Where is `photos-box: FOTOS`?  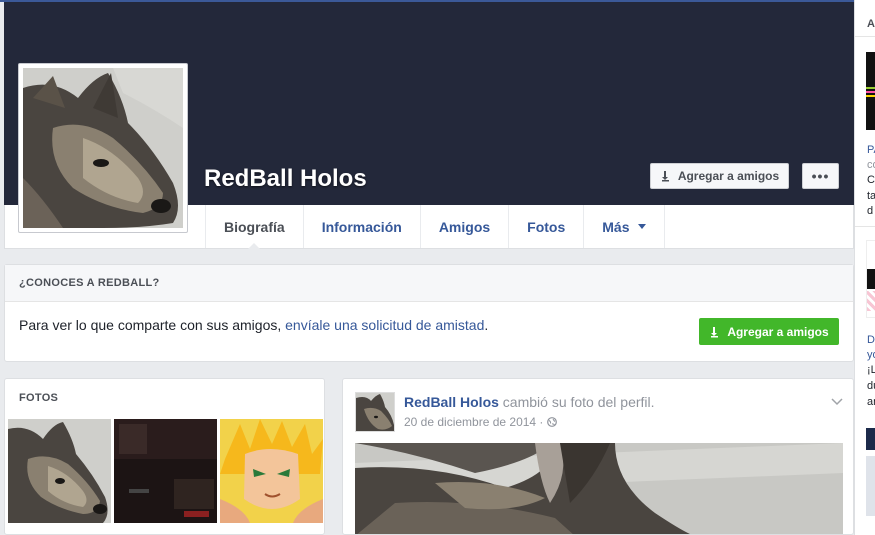
photos-box: FOTOS is located at coordinates (164, 456).